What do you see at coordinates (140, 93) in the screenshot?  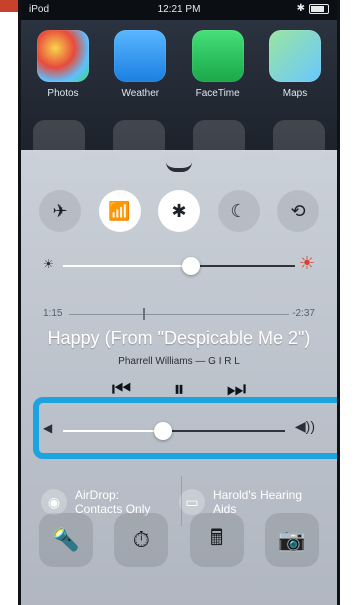 I see `app-label: Weather` at bounding box center [140, 93].